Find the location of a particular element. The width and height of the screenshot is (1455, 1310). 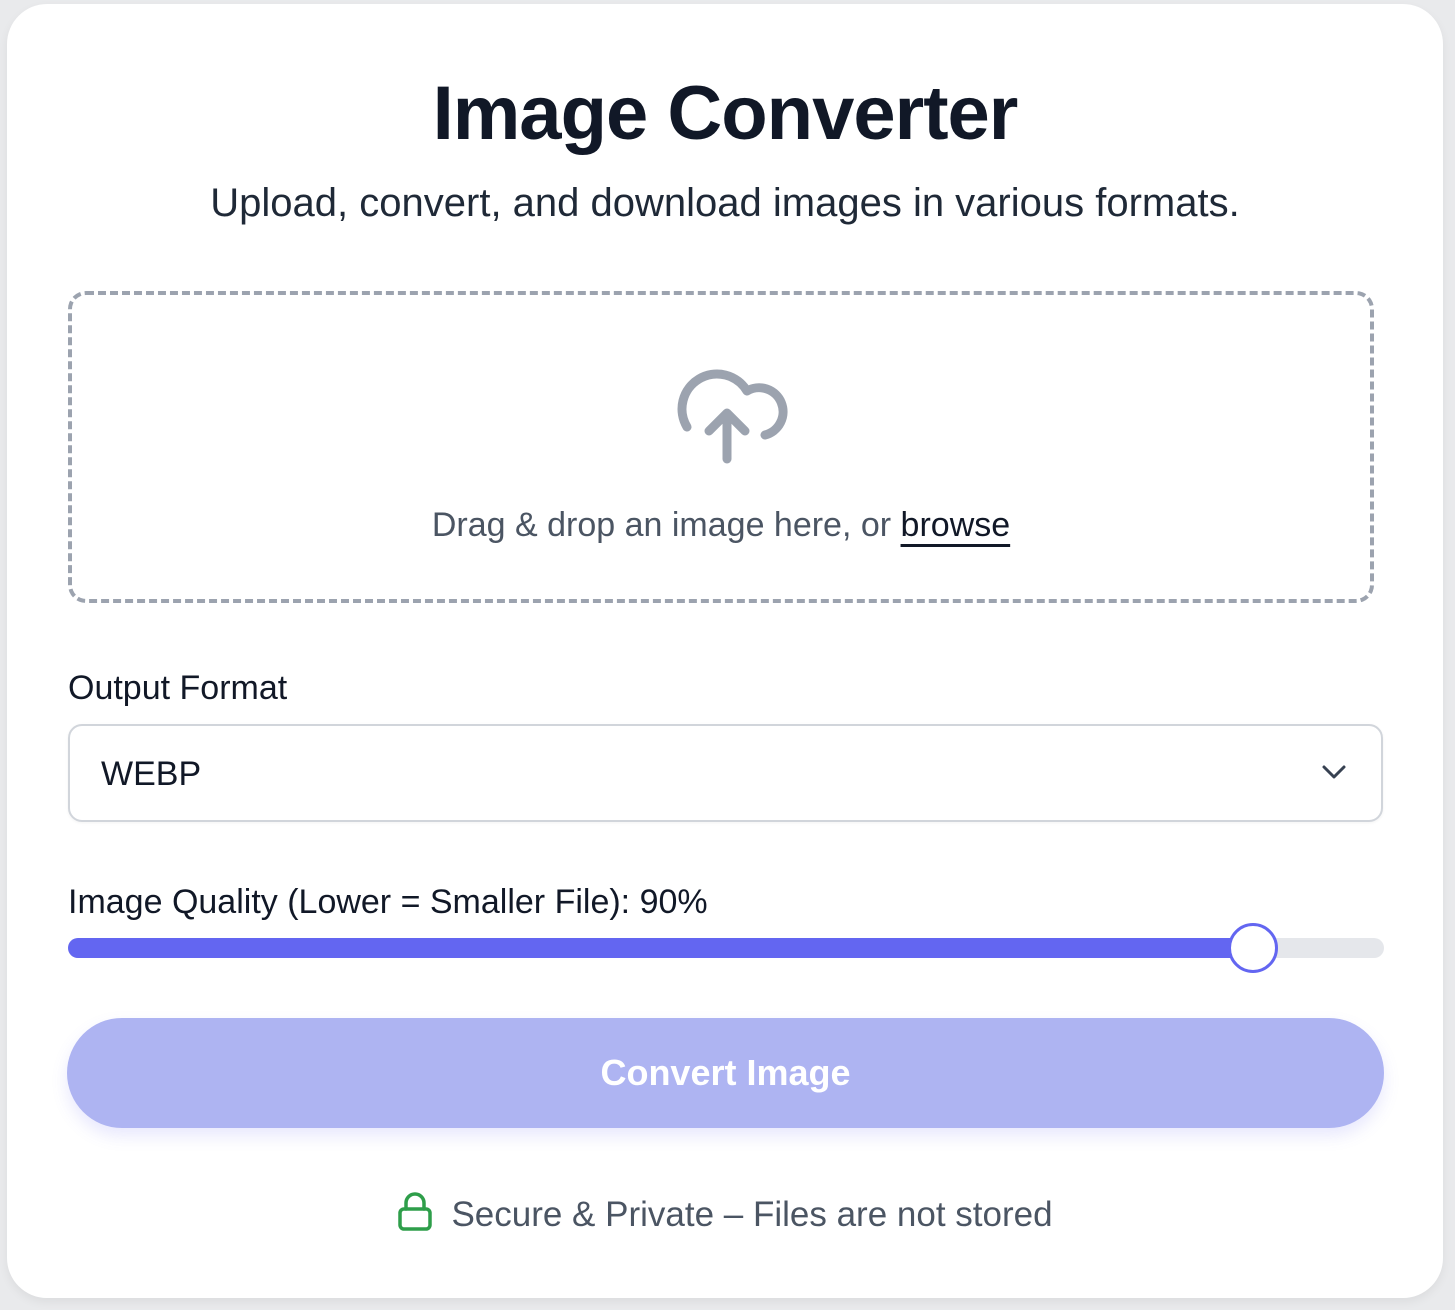

chevron-down-icon is located at coordinates (1334, 772).